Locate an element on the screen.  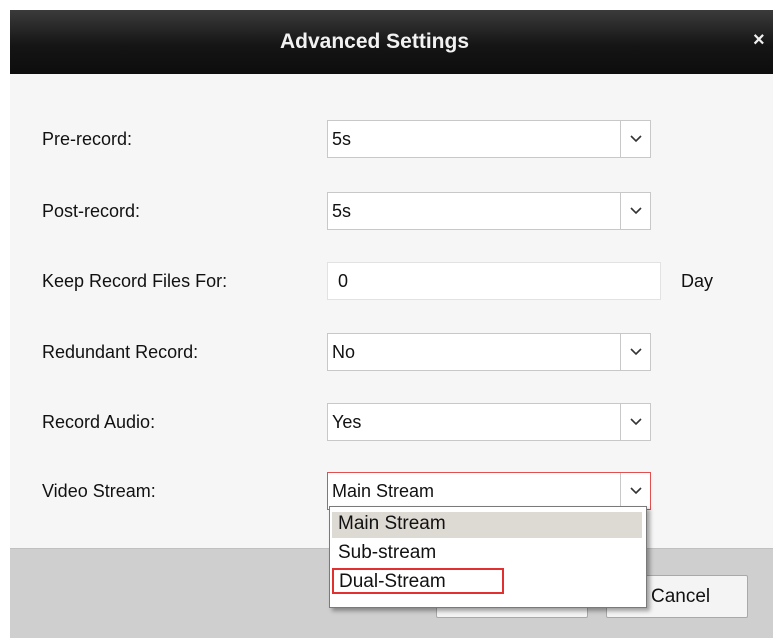
record-audio-value: Yes is located at coordinates (347, 422).